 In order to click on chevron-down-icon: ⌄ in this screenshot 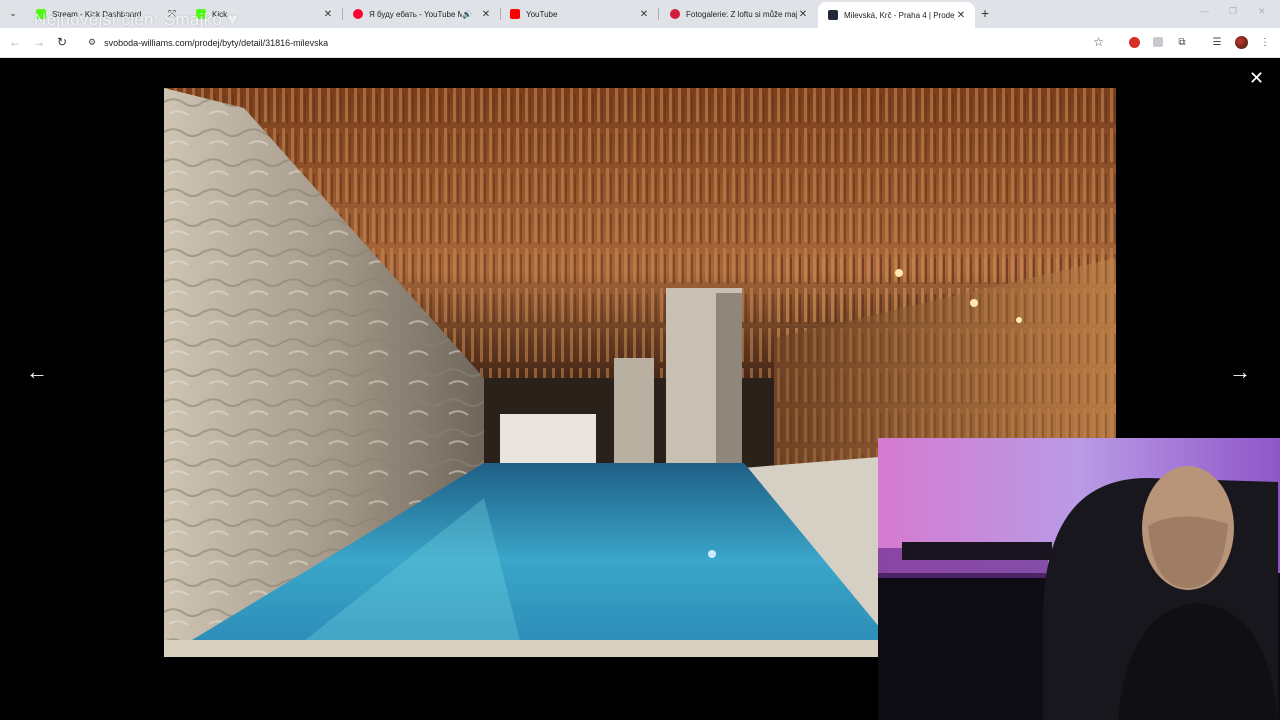, I will do `click(13, 12)`.